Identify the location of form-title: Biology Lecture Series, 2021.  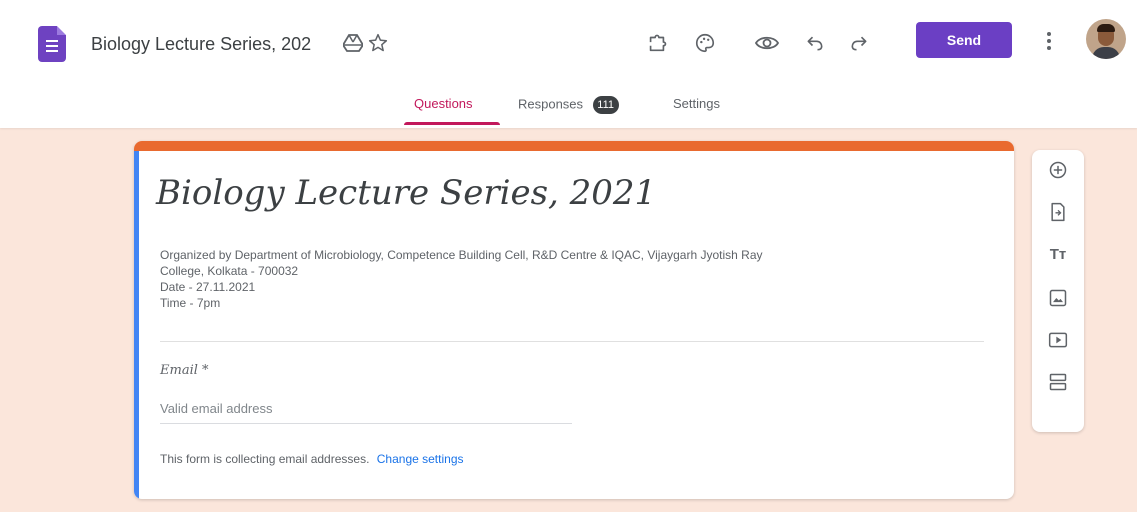
(406, 193).